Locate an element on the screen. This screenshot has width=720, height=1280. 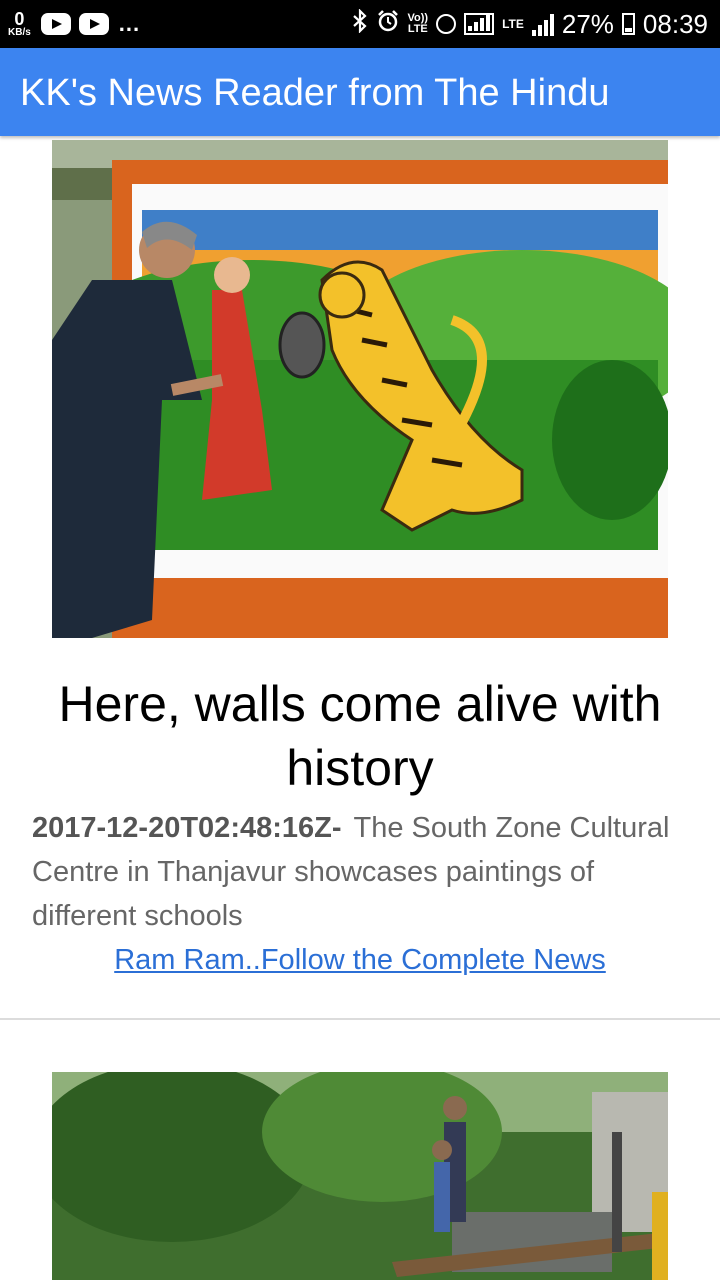
article-image is located at coordinates (360, 1176).